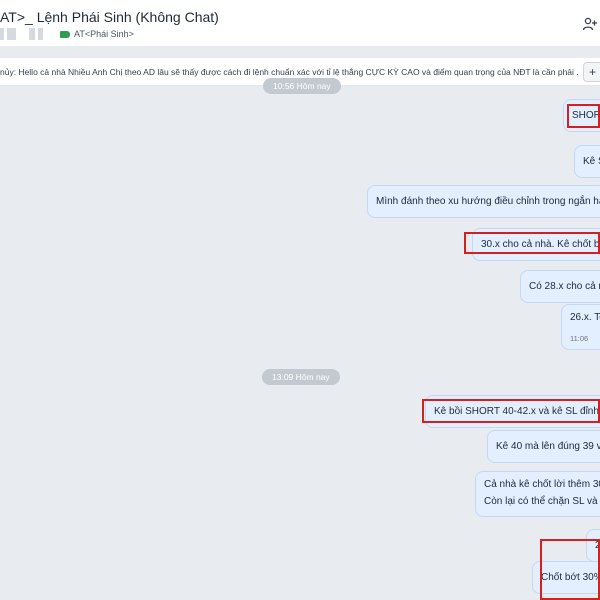 The height and width of the screenshot is (600, 600). Describe the element at coordinates (590, 24) in the screenshot. I see `add-member-icon` at that location.